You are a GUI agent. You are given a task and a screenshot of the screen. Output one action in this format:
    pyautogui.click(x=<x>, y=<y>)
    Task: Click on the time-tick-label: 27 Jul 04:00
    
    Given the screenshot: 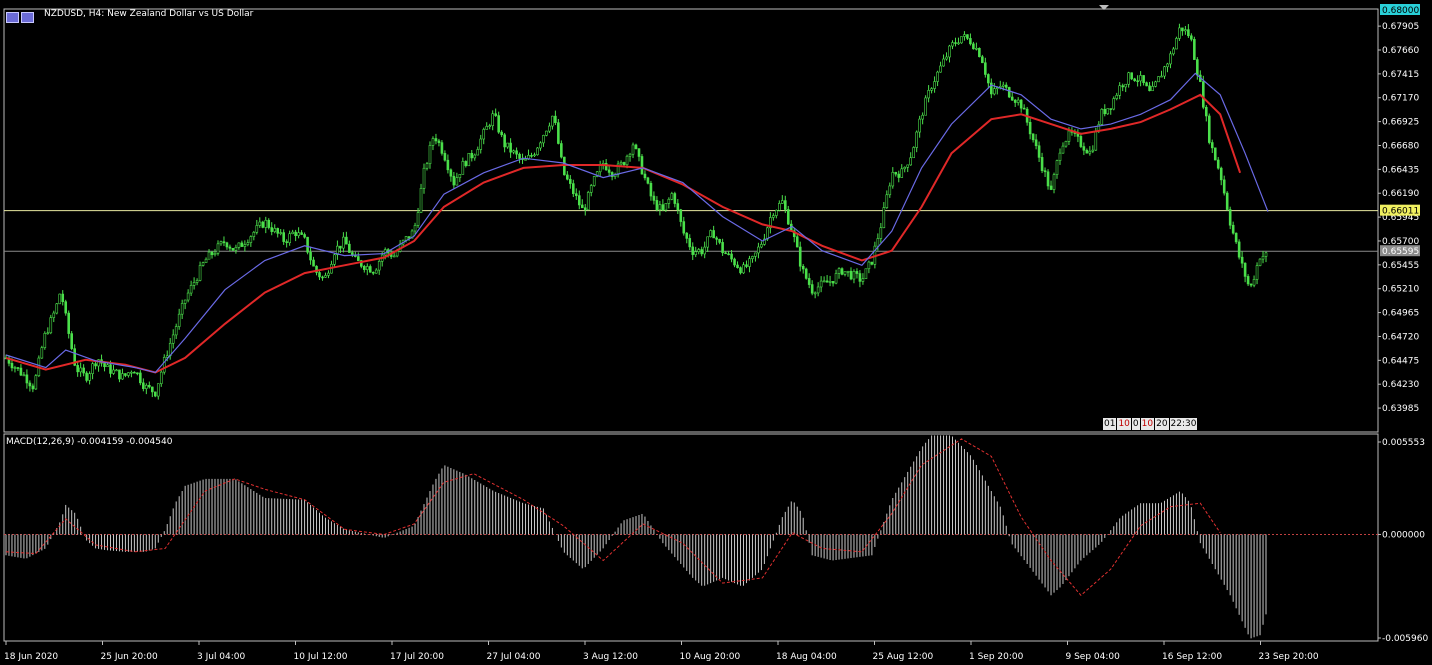 What is the action you would take?
    pyautogui.click(x=514, y=657)
    